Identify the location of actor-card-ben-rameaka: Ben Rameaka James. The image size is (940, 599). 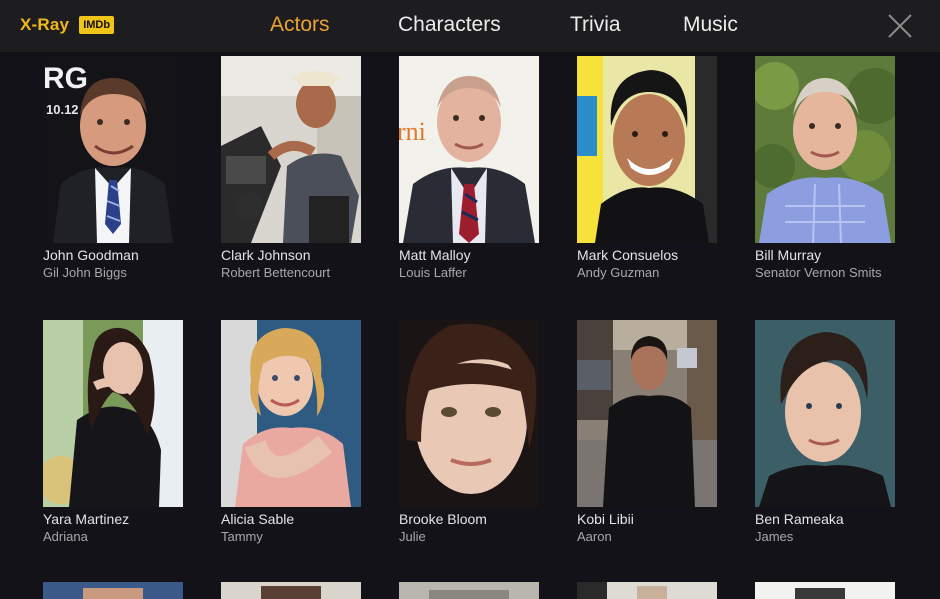
(826, 432).